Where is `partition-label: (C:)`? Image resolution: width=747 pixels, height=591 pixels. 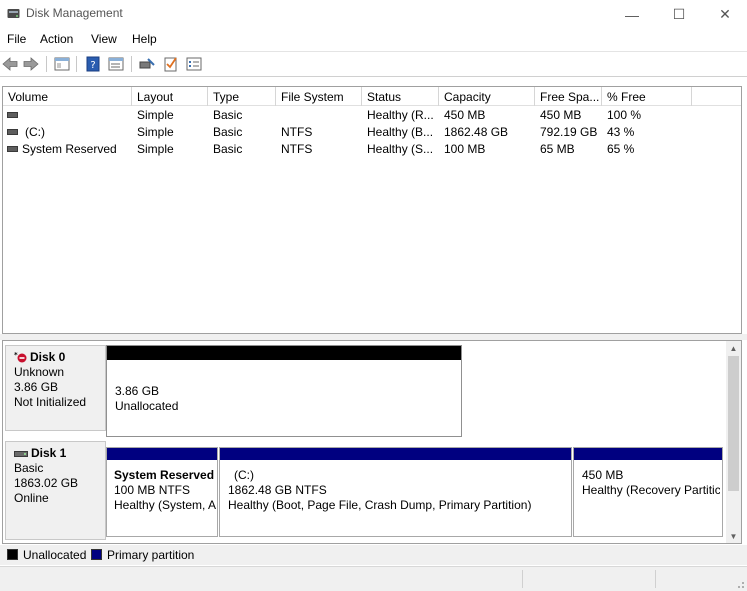
partition-label: (C:) is located at coordinates (244, 475).